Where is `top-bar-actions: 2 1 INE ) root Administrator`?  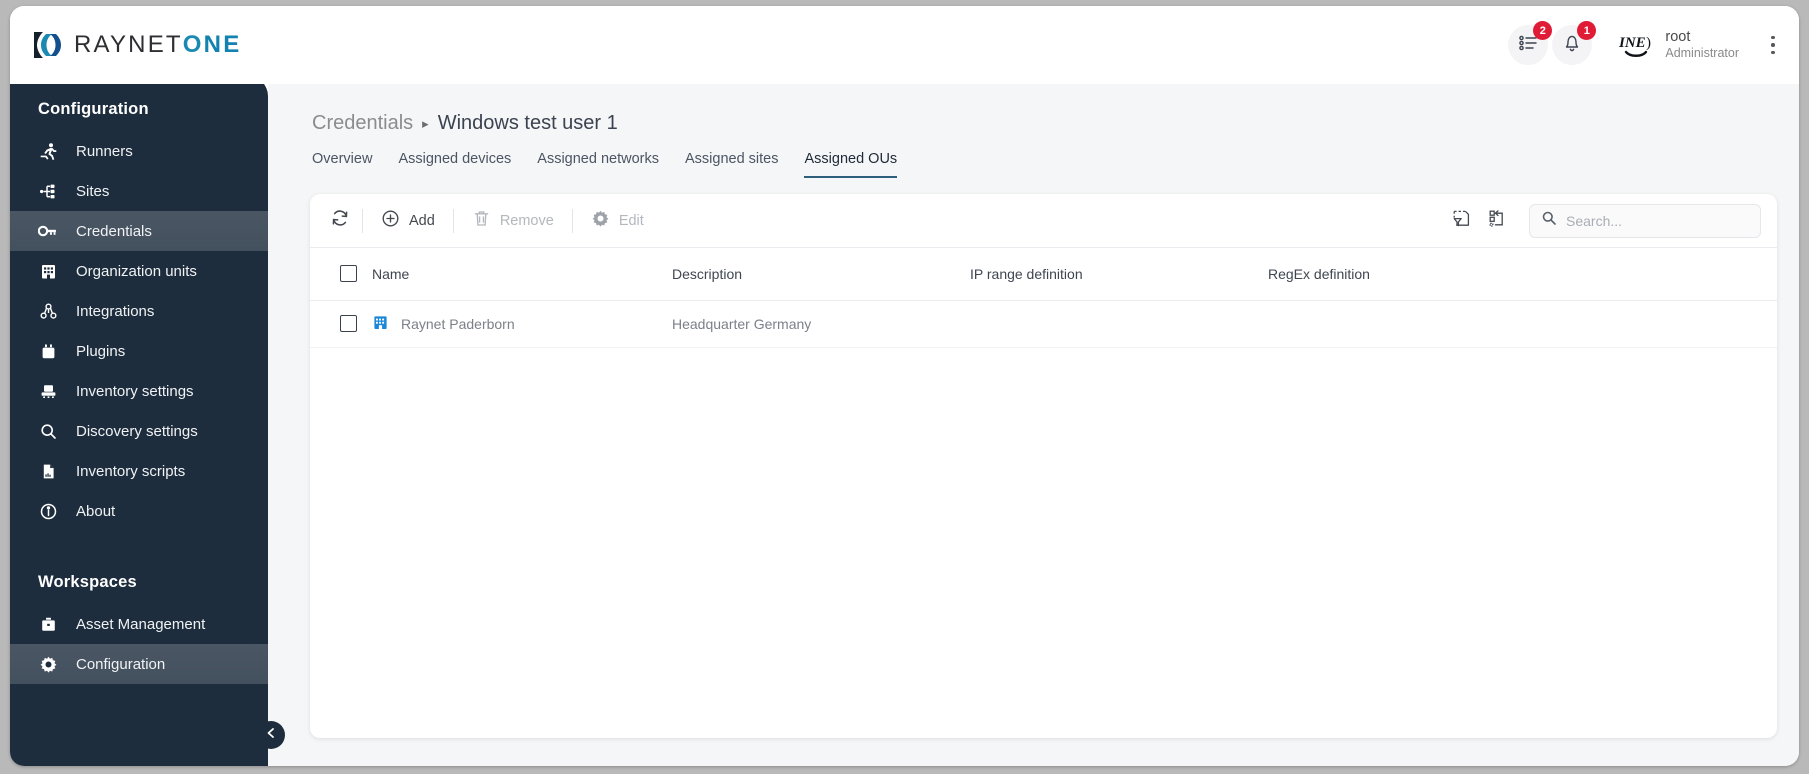 top-bar-actions: 2 1 INE ) root Administrator is located at coordinates (1646, 43).